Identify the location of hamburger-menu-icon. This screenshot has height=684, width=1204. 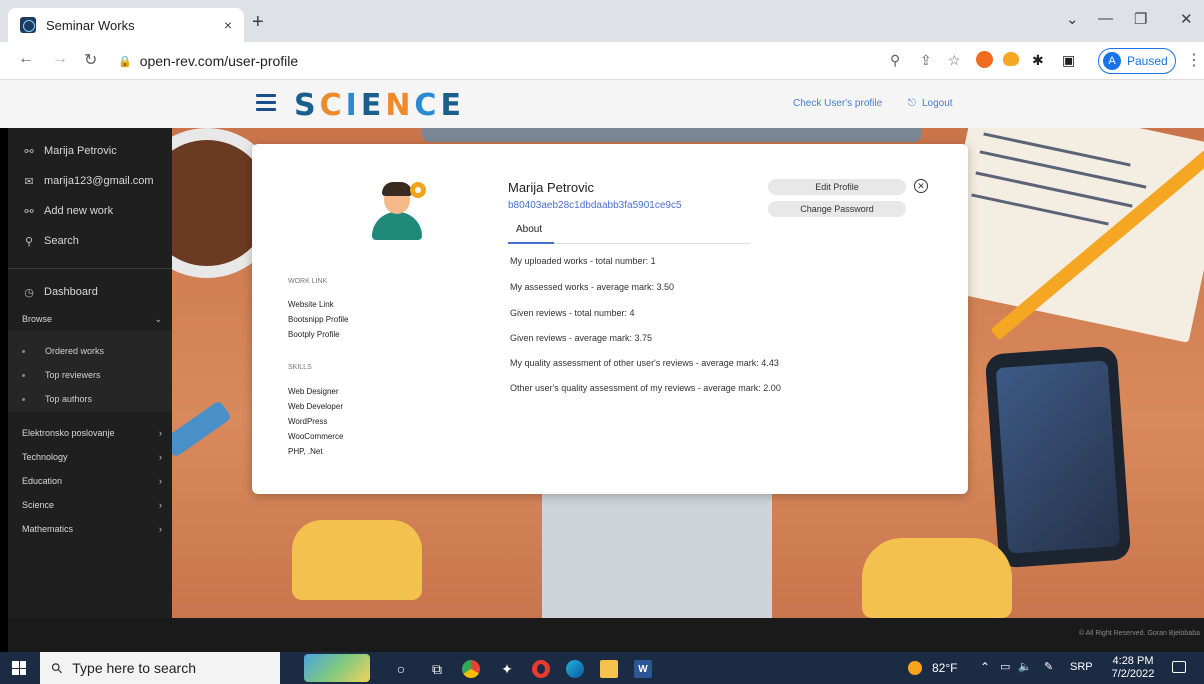
(266, 102).